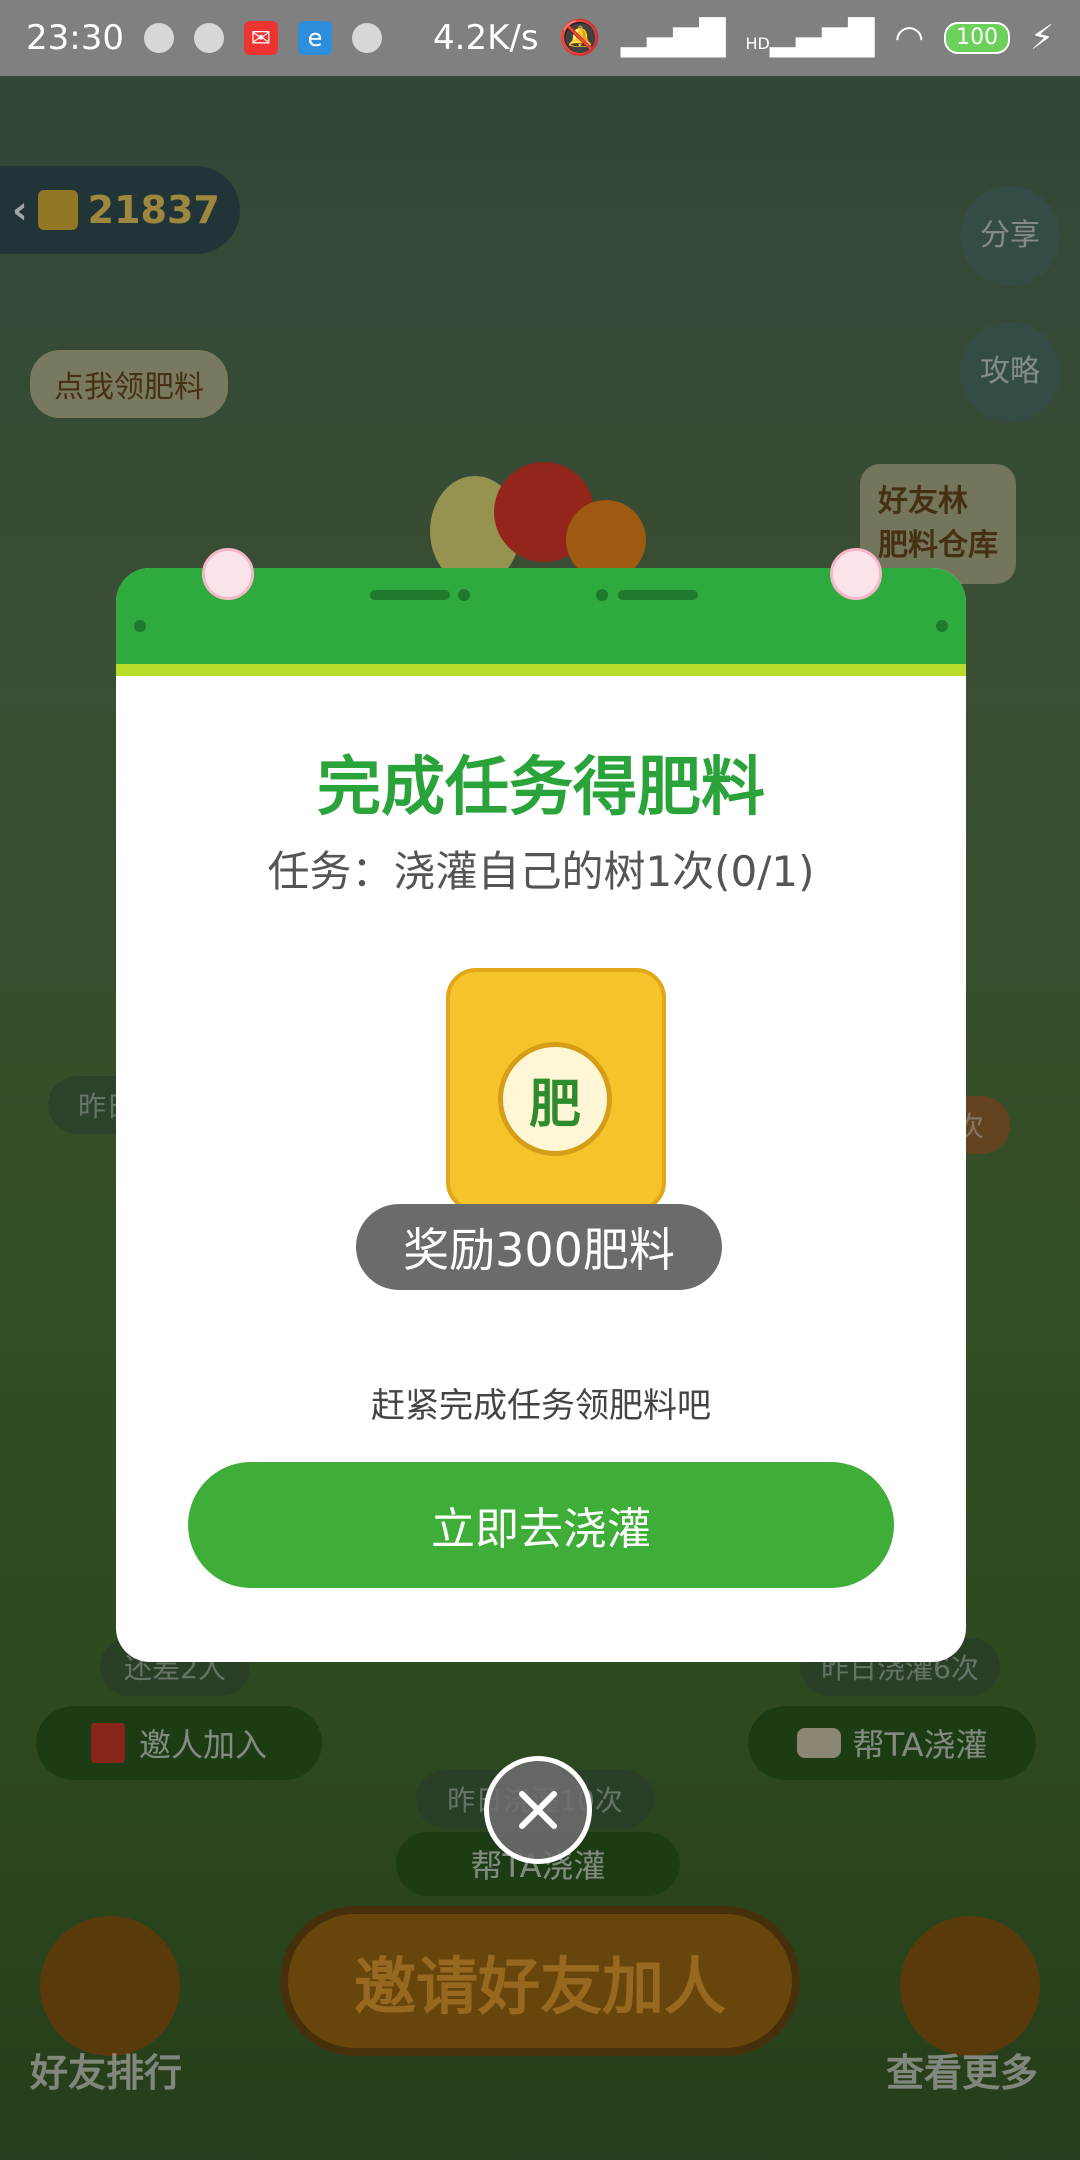 The image size is (1080, 2160). Describe the element at coordinates (158, 38) in the screenshot. I see `wechat-icon` at that location.